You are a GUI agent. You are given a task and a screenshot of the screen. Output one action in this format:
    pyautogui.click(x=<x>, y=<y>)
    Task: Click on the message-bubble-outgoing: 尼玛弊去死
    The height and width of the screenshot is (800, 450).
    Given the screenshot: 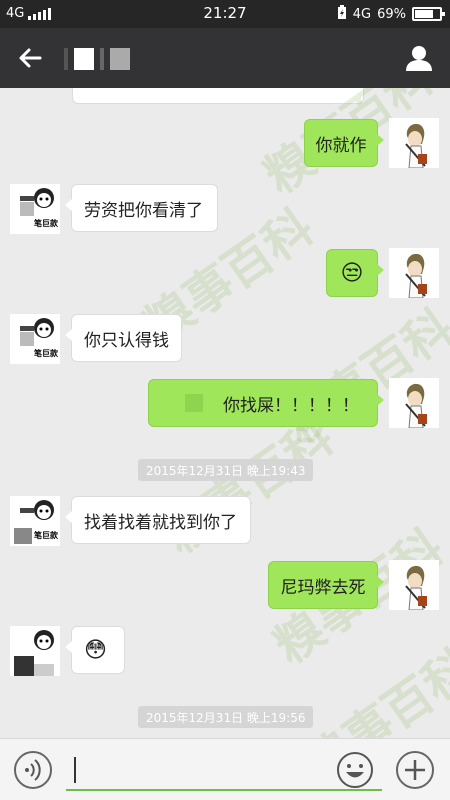 What is the action you would take?
    pyautogui.click(x=326, y=585)
    